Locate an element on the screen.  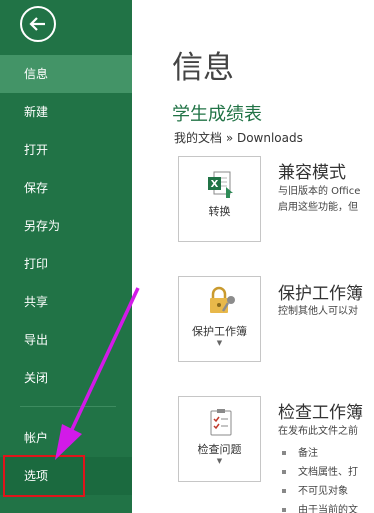
back-button is located at coordinates (38, 24).